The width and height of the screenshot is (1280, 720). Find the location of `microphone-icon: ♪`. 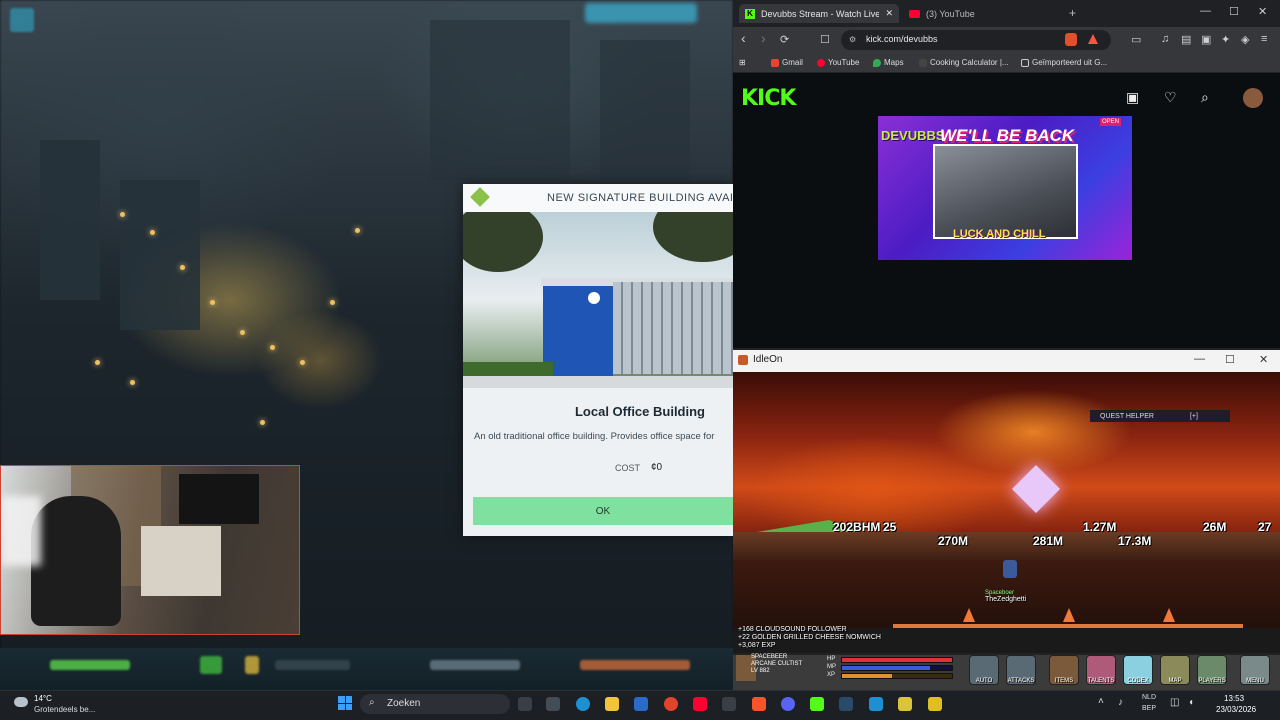

microphone-icon: ♪ is located at coordinates (1120, 702).